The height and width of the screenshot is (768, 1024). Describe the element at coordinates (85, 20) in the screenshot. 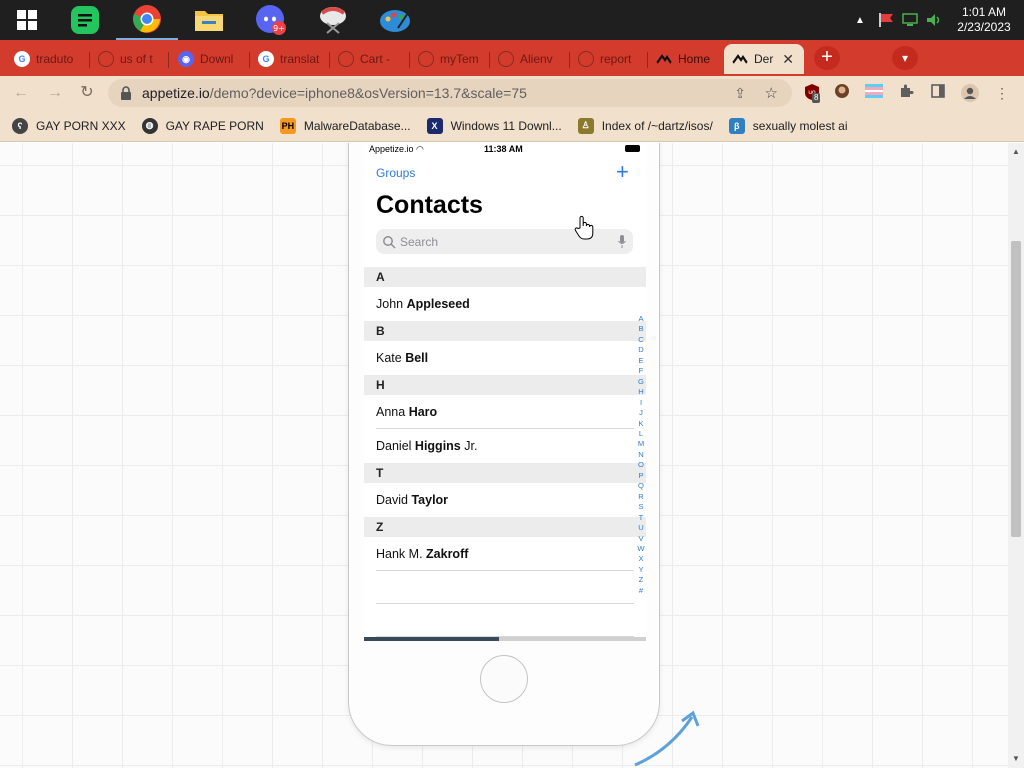

I see `taskbar-app-notes` at that location.